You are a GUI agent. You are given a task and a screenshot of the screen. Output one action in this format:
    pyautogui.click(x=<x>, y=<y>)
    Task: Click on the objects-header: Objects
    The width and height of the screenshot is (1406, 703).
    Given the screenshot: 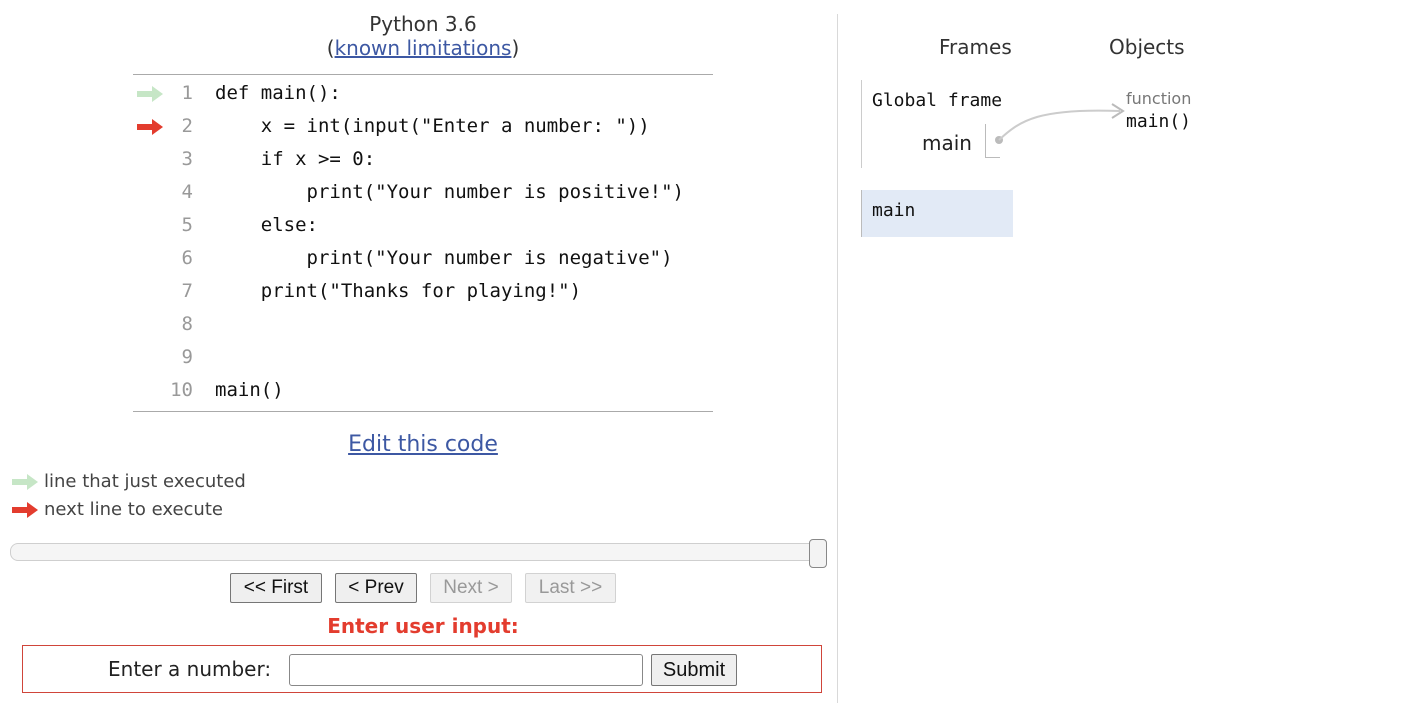 What is the action you would take?
    pyautogui.click(x=1147, y=47)
    